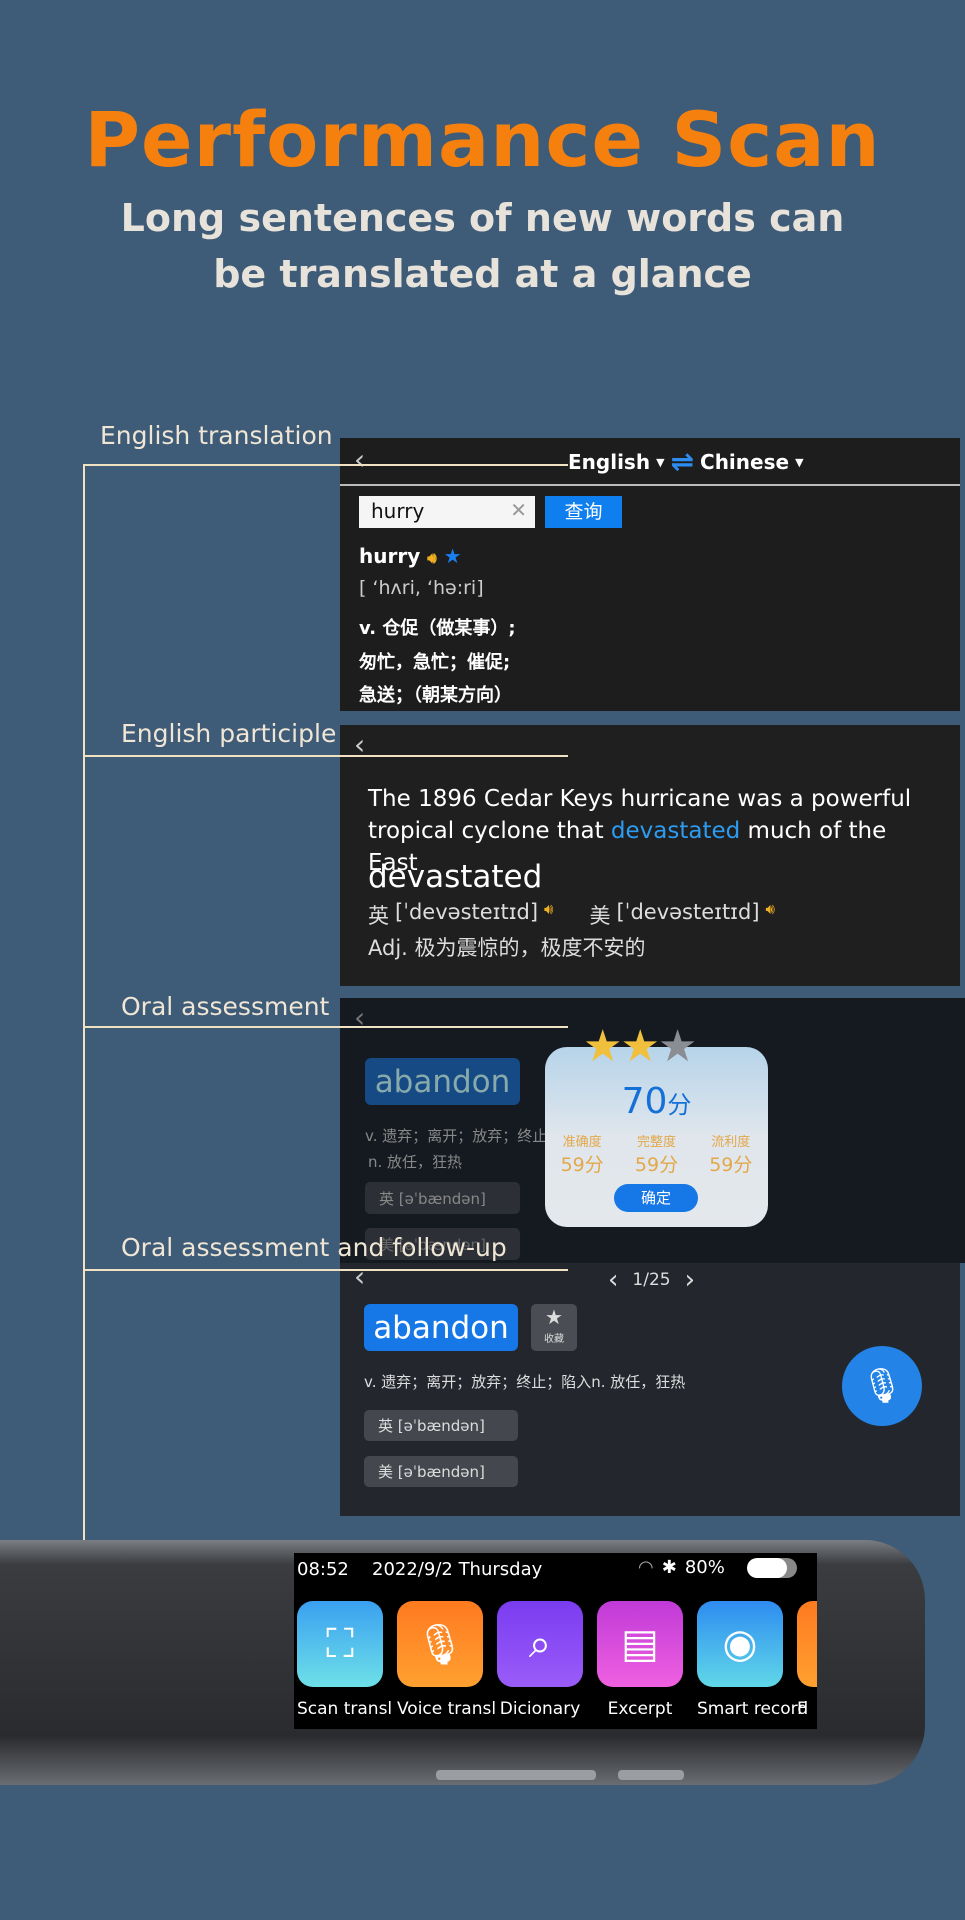 The image size is (965, 1920). Describe the element at coordinates (690, 1280) in the screenshot. I see `next-icon: ›` at that location.